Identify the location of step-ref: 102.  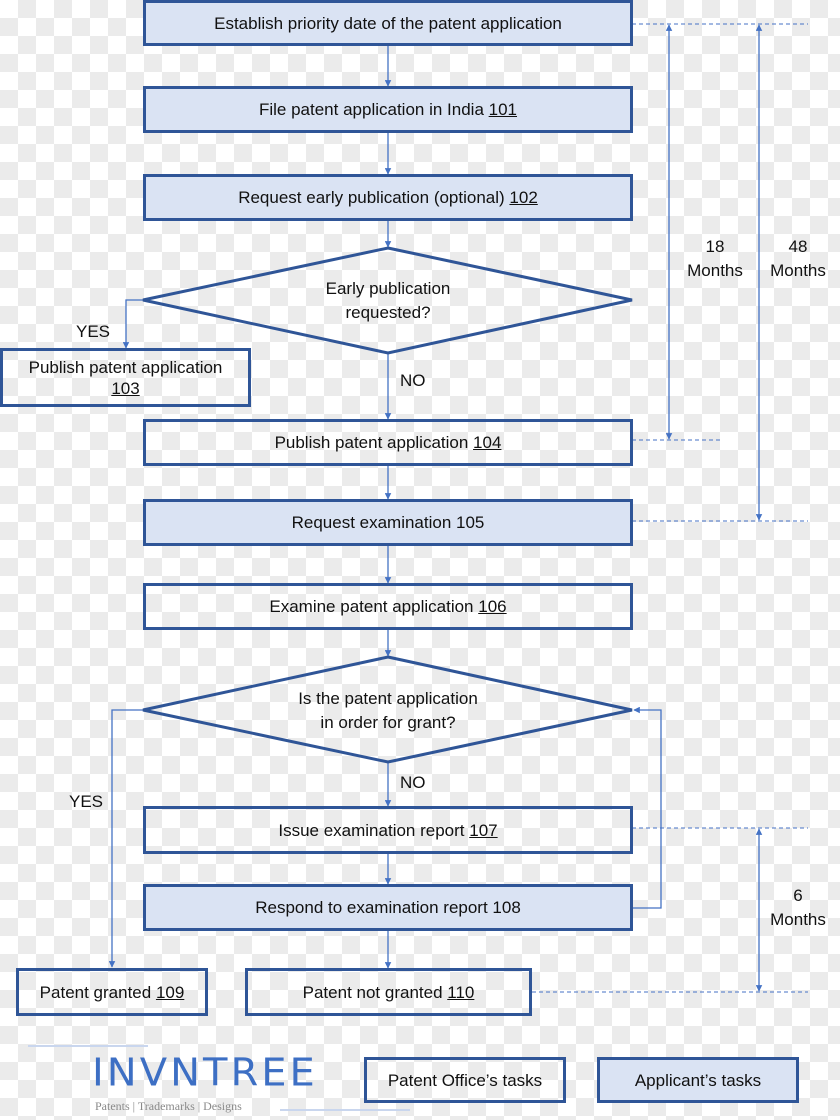
(523, 197).